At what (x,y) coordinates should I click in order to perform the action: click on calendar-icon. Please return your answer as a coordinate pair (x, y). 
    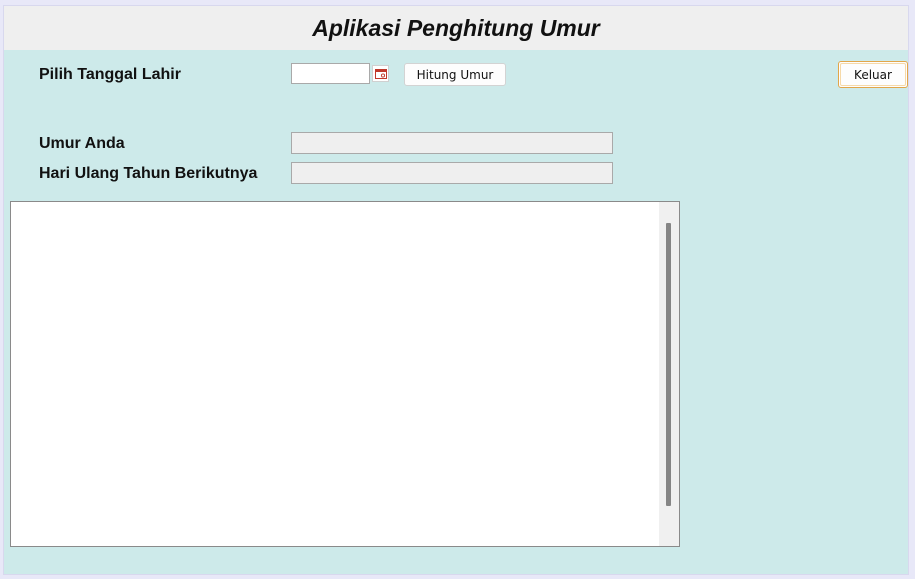
    Looking at the image, I should click on (380, 73).